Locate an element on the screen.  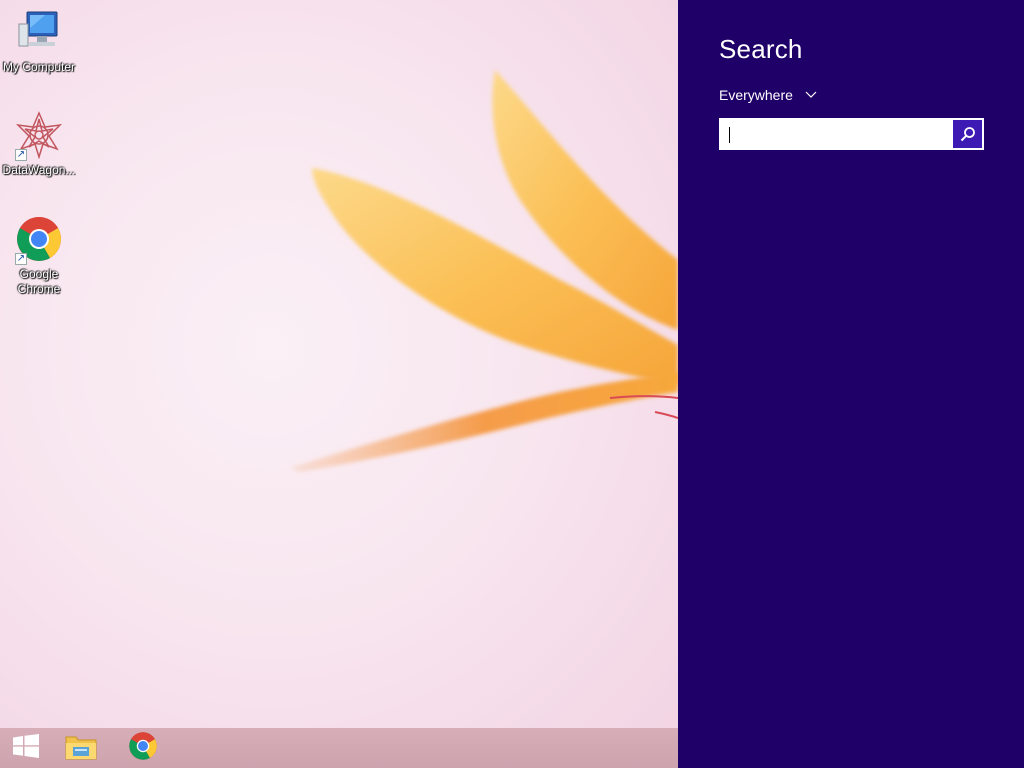
taskbar-chrome-button is located at coordinates (143, 748).